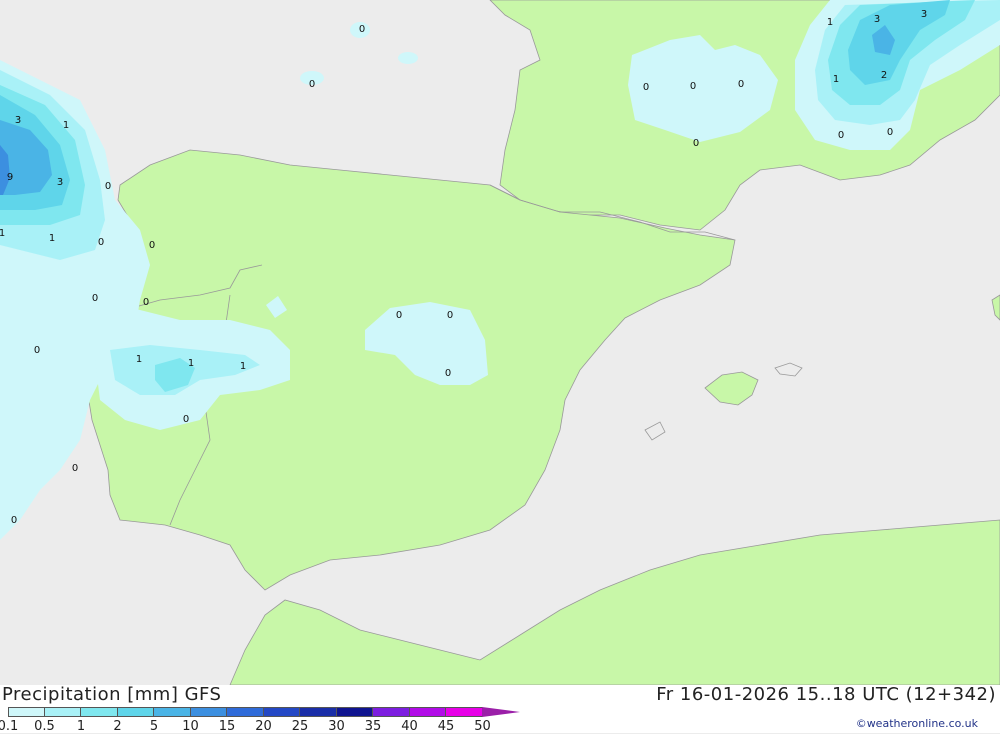 This screenshot has height=734, width=1000. Describe the element at coordinates (81, 726) in the screenshot. I see `scale-tick-label: 1` at that location.